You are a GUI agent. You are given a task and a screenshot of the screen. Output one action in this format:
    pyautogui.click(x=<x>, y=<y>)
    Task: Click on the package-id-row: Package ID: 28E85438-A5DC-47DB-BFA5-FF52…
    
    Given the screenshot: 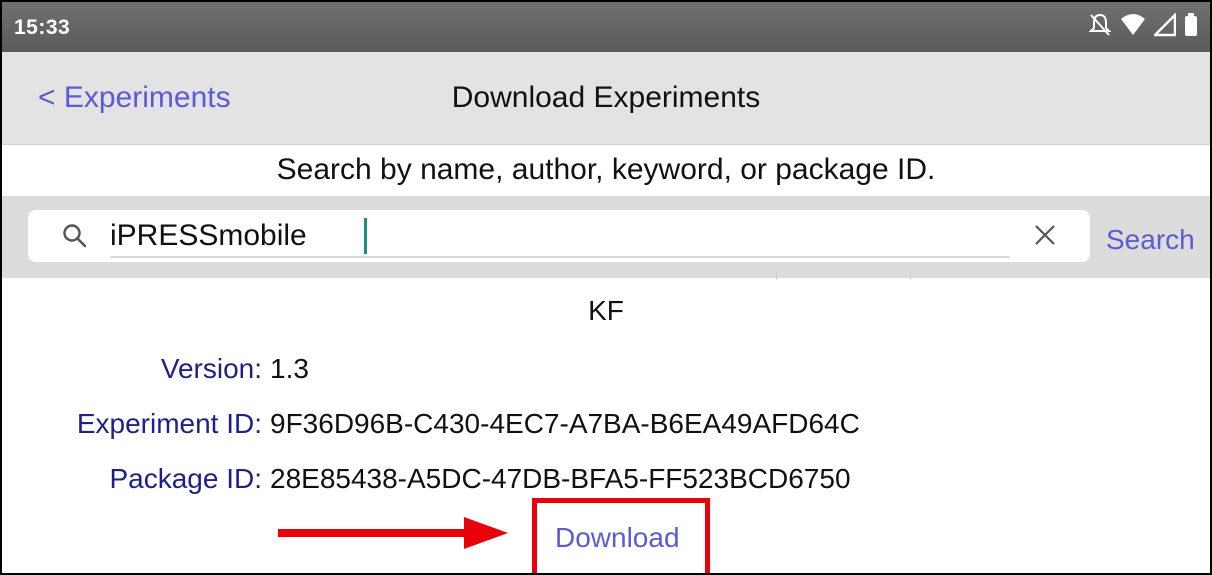 What is the action you would take?
    pyautogui.click(x=606, y=481)
    